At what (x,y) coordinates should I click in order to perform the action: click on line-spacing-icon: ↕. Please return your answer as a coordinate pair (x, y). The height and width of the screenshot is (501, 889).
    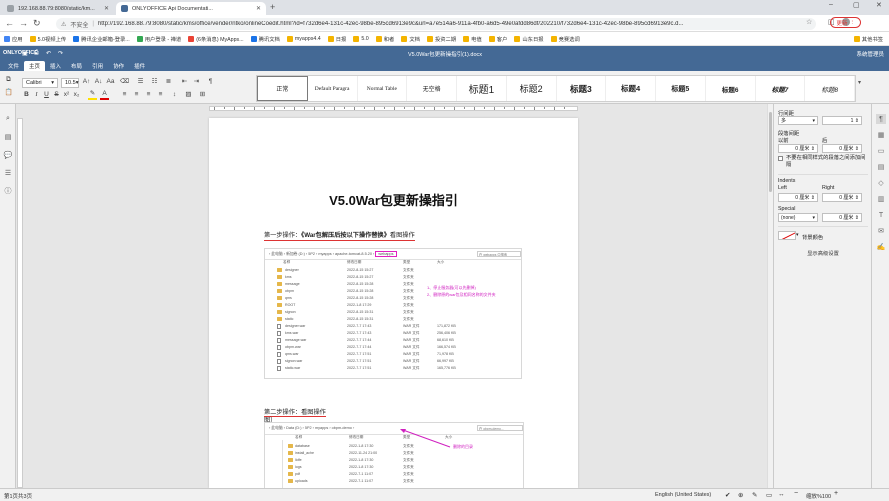
    Looking at the image, I should click on (174, 95).